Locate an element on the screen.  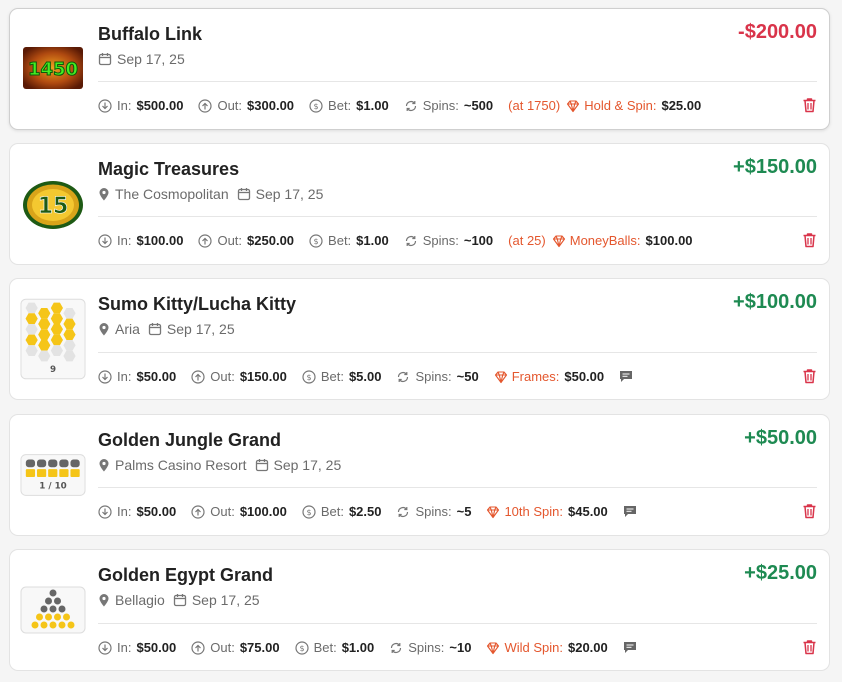
bonus-feature: Hold & Spin: $25.00 is located at coordinates (633, 105).